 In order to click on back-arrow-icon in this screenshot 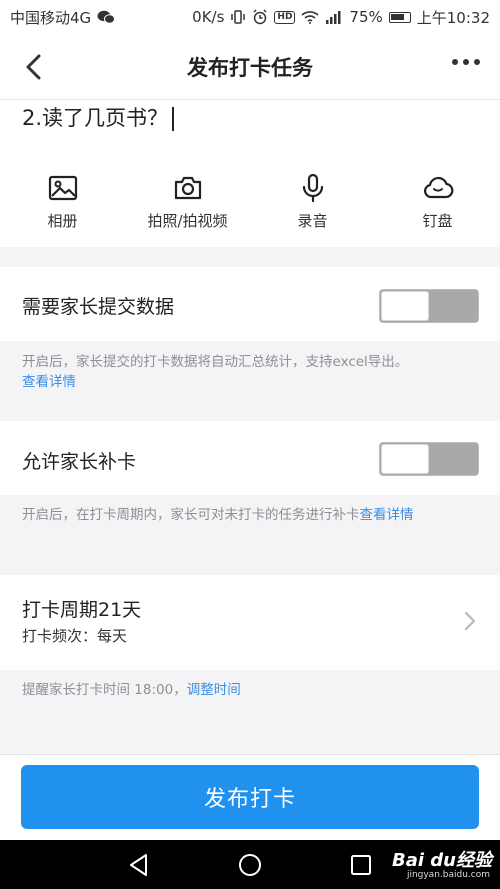, I will do `click(35, 67)`.